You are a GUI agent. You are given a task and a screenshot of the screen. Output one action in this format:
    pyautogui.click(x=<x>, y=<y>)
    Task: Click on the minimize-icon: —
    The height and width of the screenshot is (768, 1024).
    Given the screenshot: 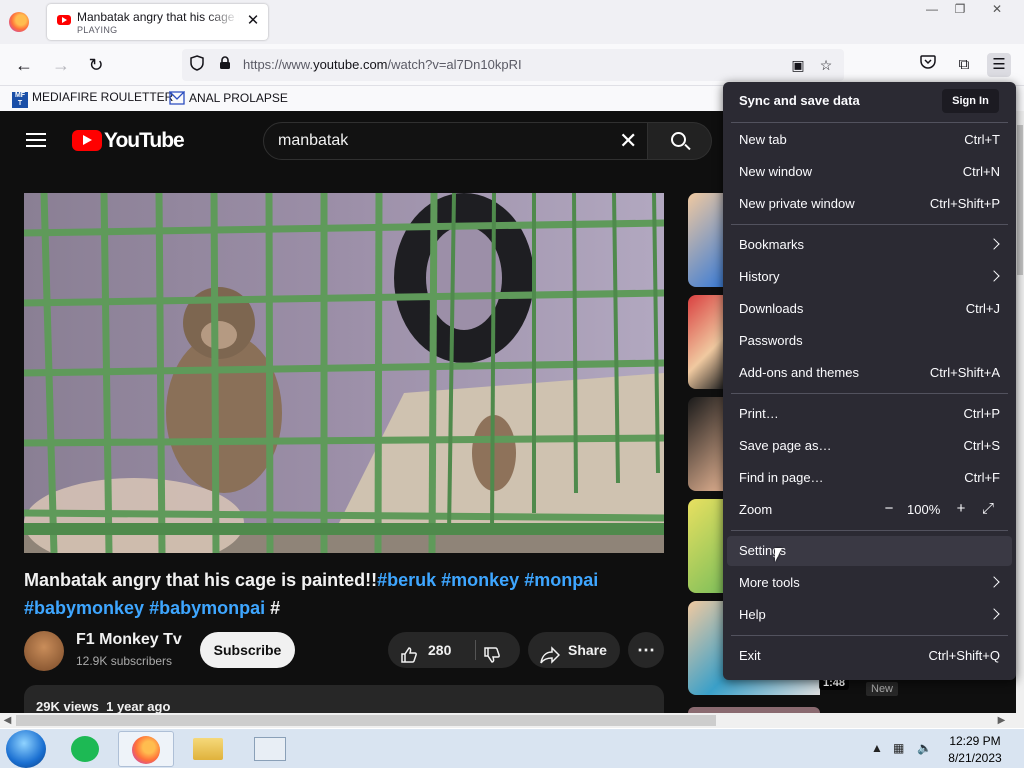 What is the action you would take?
    pyautogui.click(x=932, y=9)
    